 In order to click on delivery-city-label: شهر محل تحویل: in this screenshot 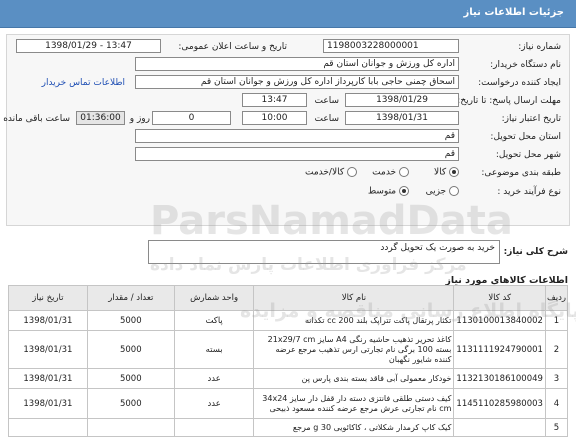, I will do `click(528, 155)`.